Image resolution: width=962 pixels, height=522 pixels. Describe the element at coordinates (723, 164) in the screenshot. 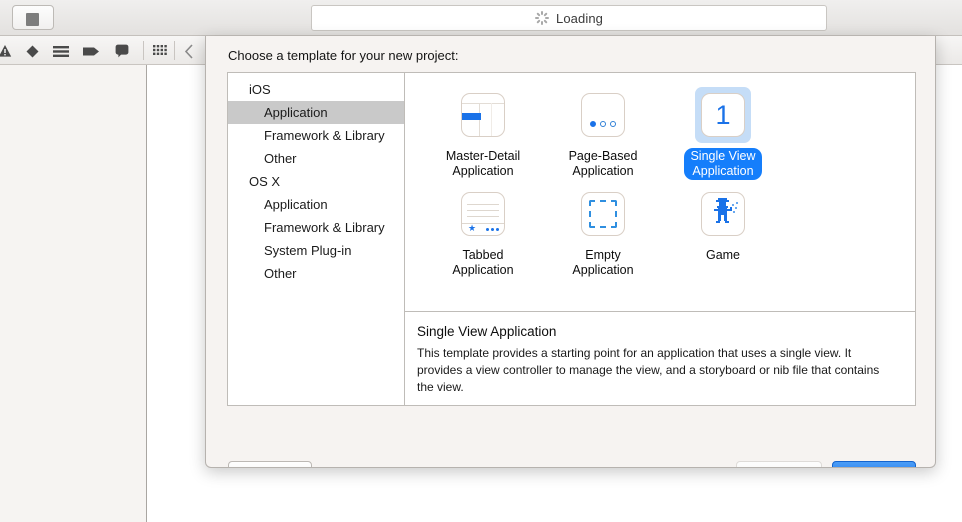

I see `template-label: Single View Application` at that location.